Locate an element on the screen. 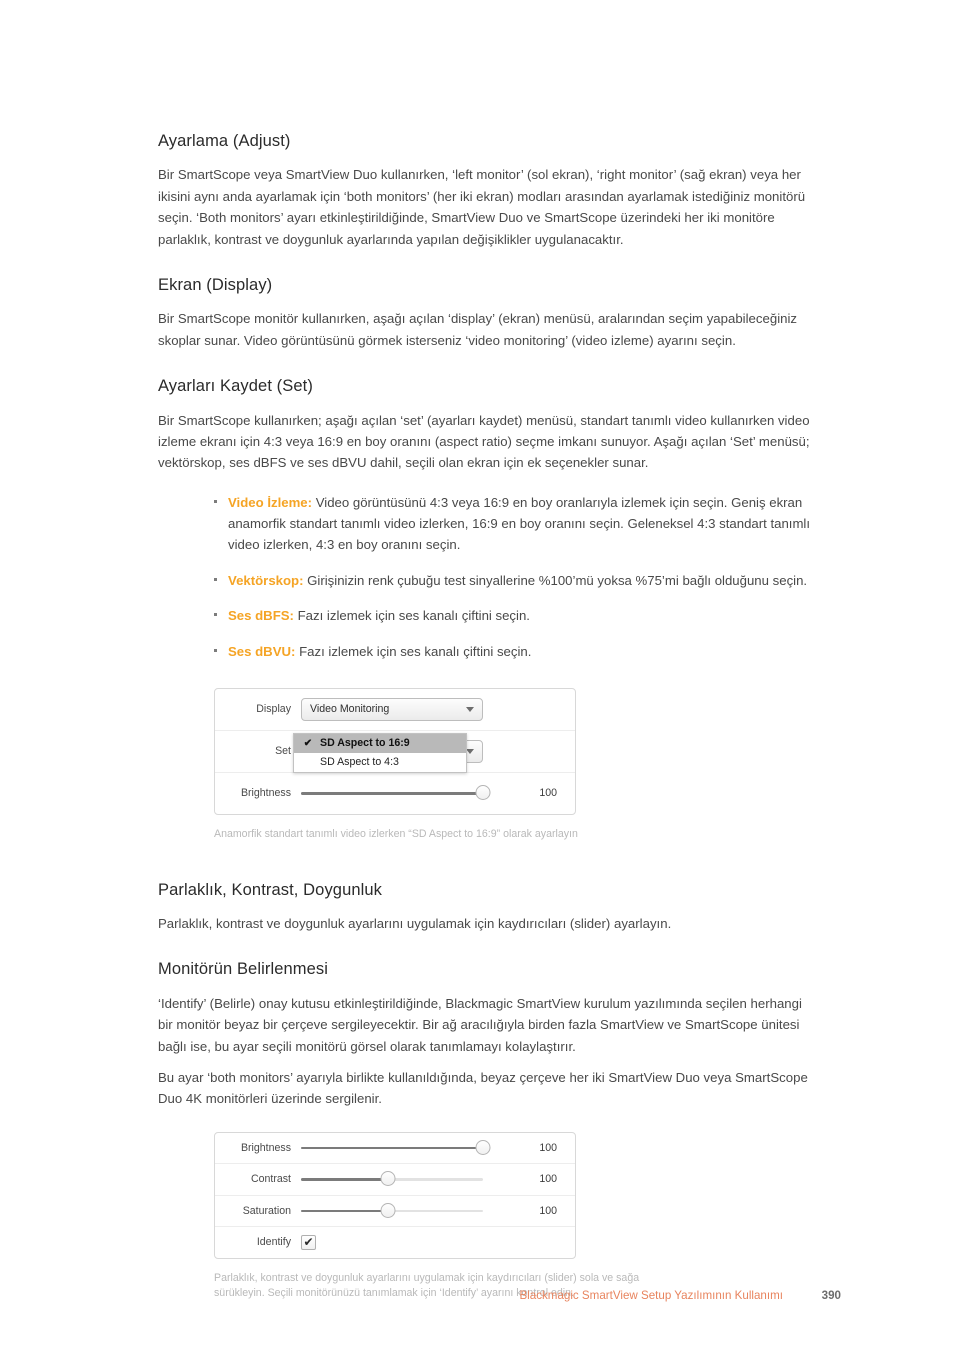 The image size is (954, 1350). identify-row: Identify ✔ is located at coordinates (395, 1242).